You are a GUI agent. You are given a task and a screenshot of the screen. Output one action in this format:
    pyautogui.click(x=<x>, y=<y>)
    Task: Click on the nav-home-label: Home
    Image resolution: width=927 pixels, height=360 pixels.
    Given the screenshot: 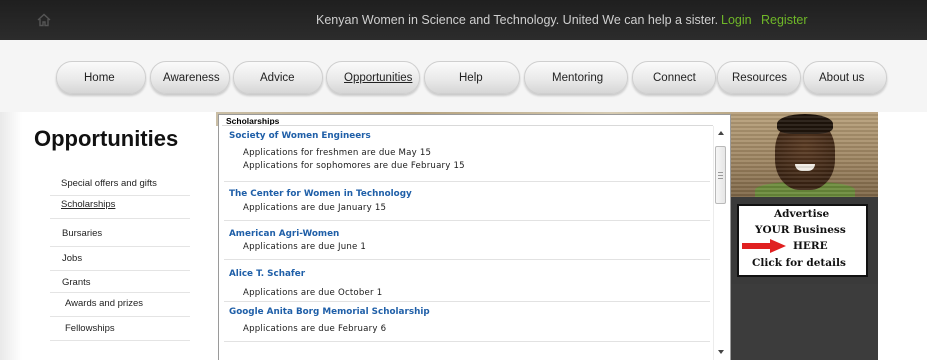 What is the action you would take?
    pyautogui.click(x=99, y=78)
    